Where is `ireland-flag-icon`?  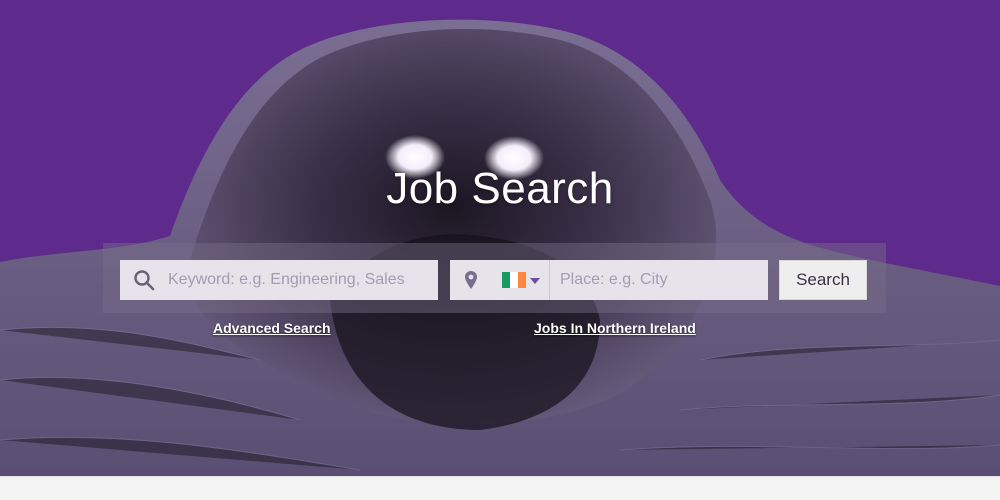 ireland-flag-icon is located at coordinates (513, 280).